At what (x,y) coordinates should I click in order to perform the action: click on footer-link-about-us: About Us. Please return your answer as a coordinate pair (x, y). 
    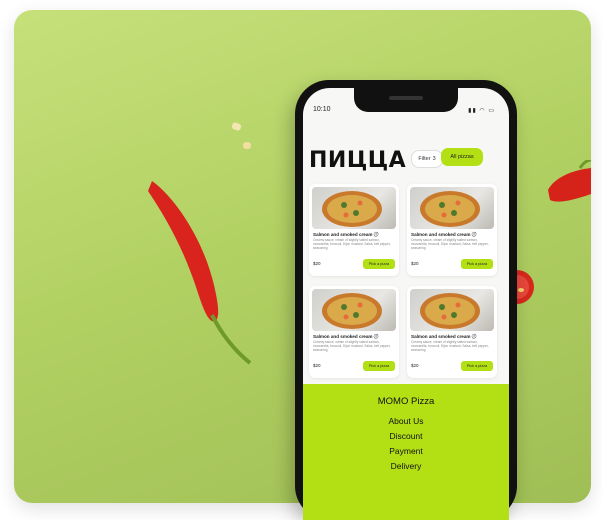
    Looking at the image, I should click on (406, 421).